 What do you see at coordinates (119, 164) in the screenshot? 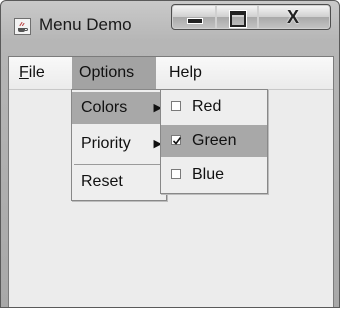
I see `menu-separator` at bounding box center [119, 164].